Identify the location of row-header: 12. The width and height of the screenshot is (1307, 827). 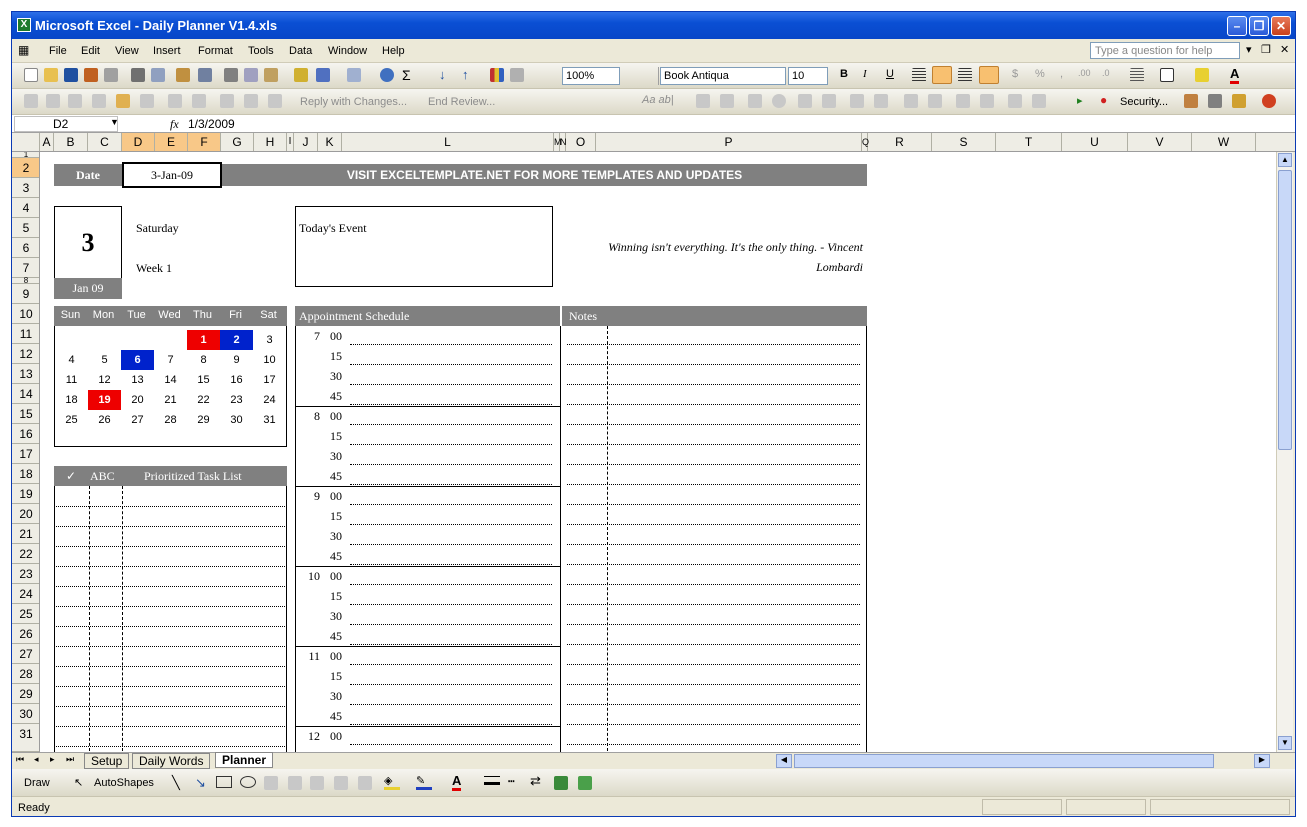
(25, 354).